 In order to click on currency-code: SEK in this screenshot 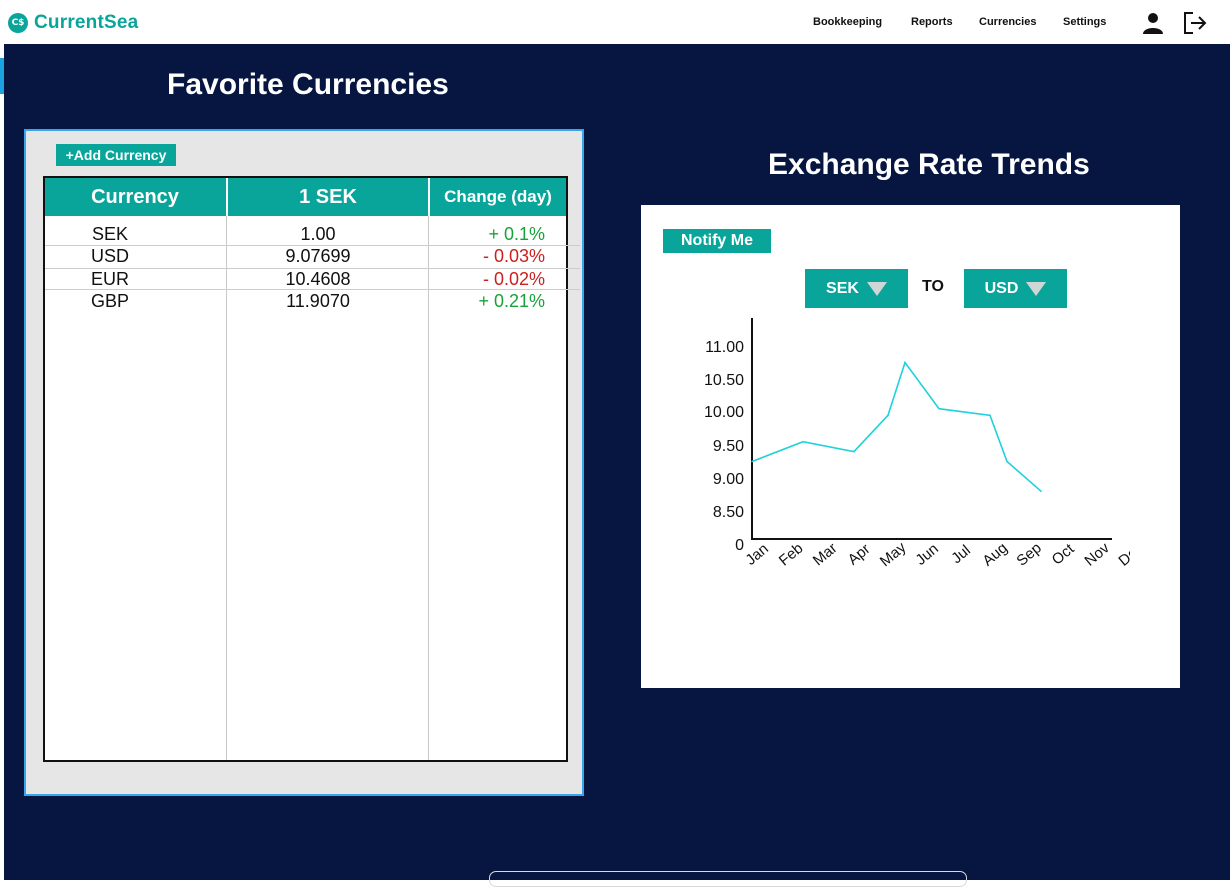, I will do `click(110, 234)`.